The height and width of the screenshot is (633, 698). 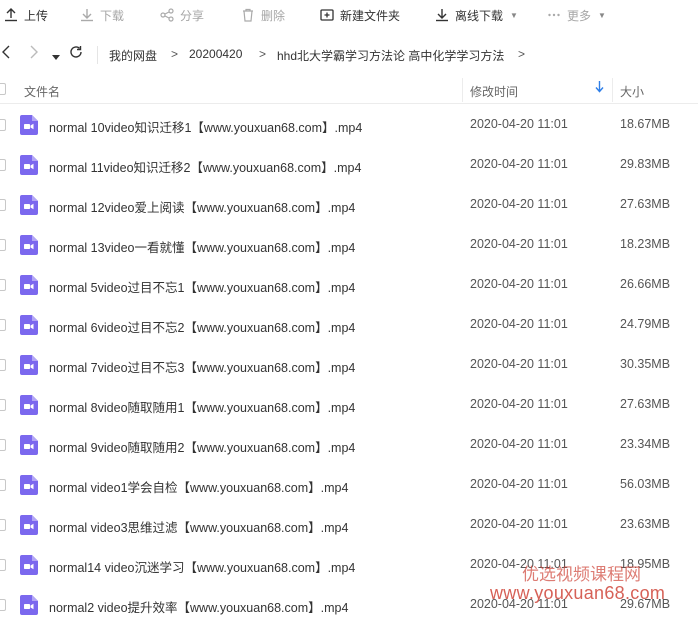 I want to click on refresh-icon, so click(x=76, y=53).